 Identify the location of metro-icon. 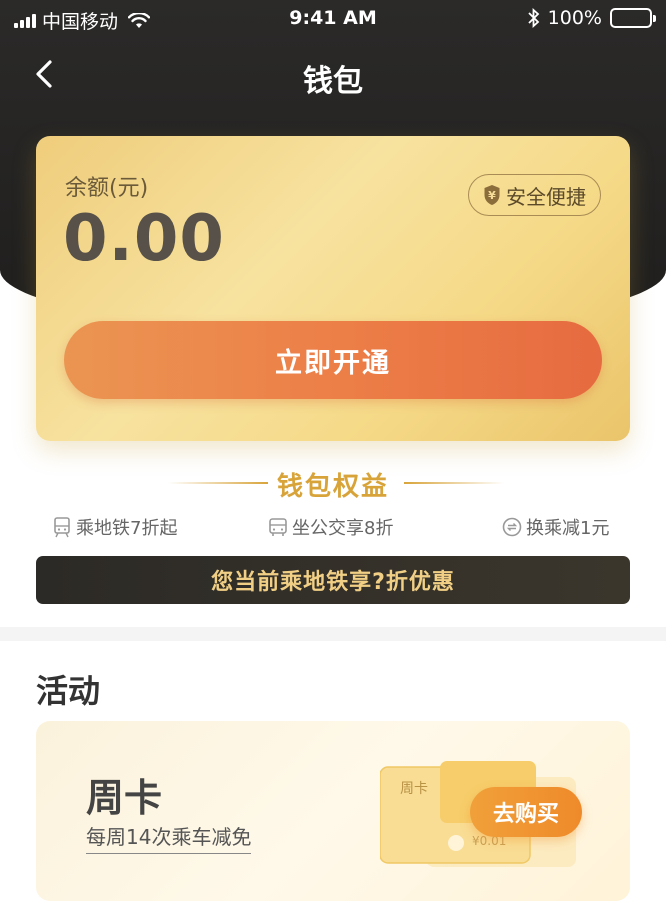
(62, 527).